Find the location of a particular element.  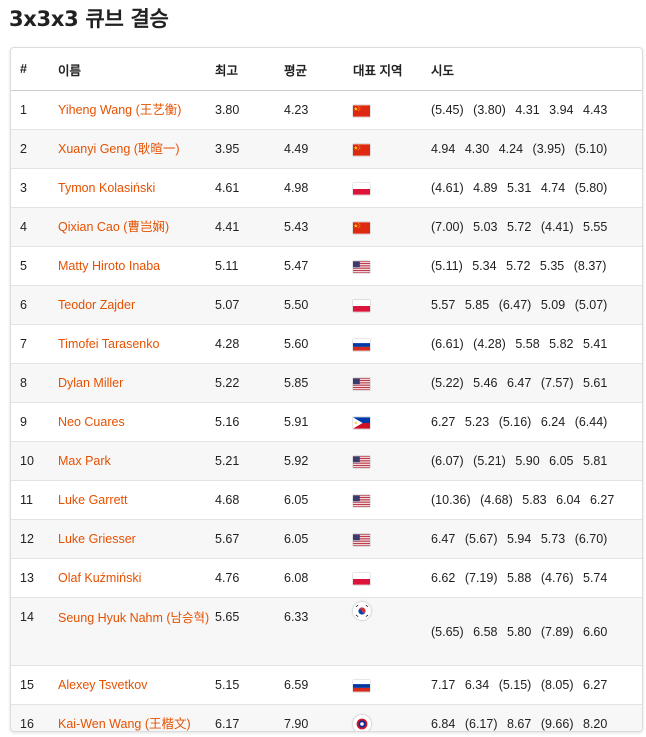

attempt-time: 6.47 is located at coordinates (443, 539).